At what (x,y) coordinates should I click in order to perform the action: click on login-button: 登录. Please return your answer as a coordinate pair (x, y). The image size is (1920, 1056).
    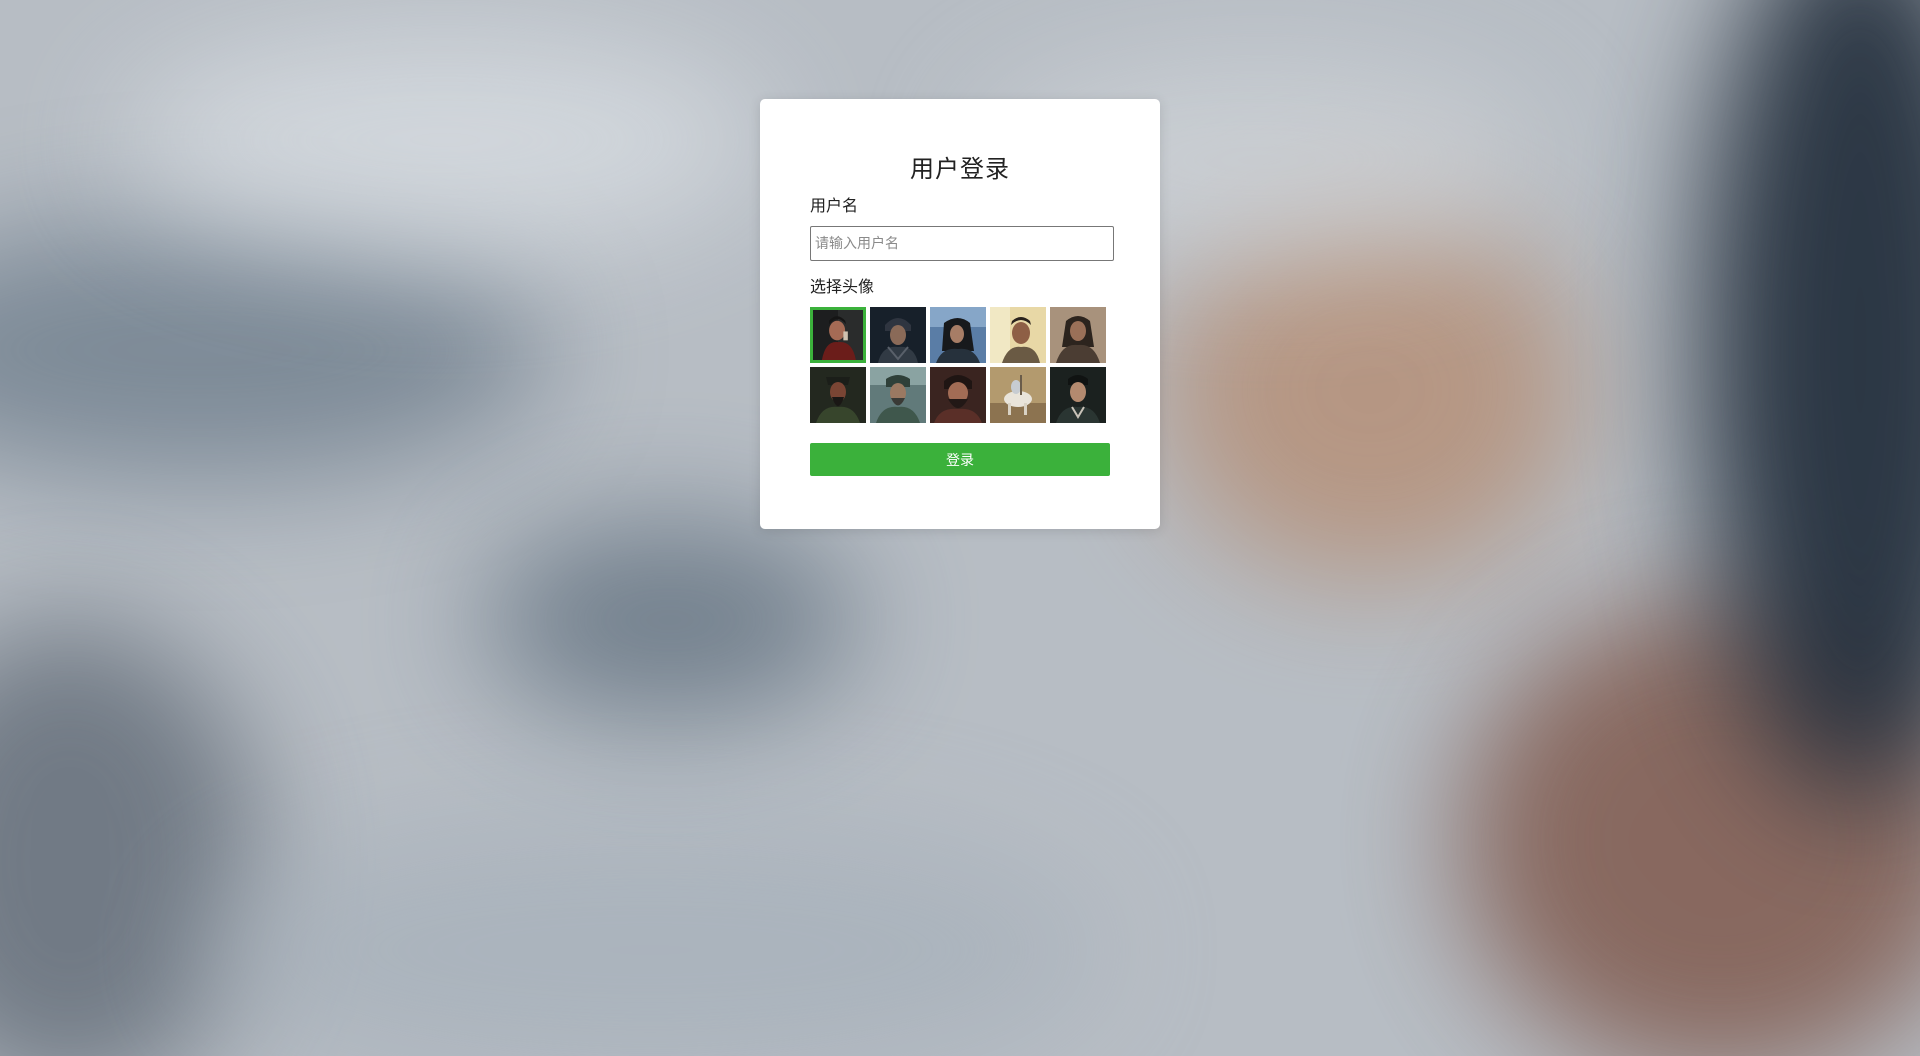
    Looking at the image, I should click on (960, 459).